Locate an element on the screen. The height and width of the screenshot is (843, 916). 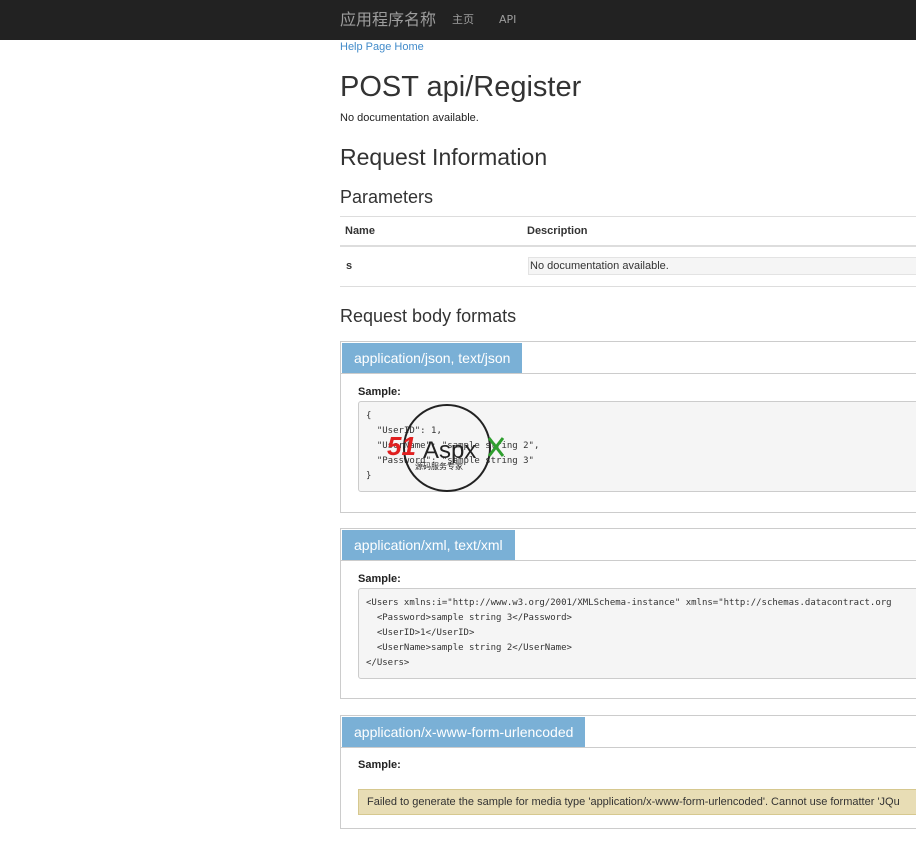
table-header-row: Name Description is located at coordinates (628, 231).